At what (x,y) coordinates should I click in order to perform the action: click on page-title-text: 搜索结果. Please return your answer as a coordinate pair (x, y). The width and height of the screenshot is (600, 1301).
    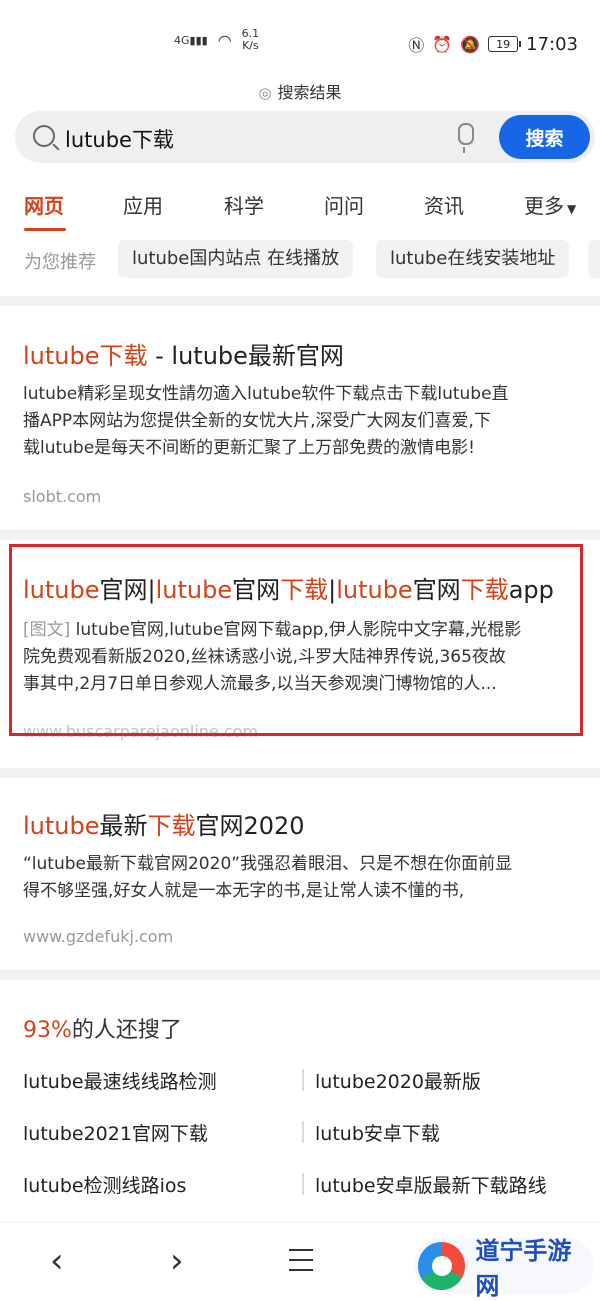
    Looking at the image, I should click on (309, 92).